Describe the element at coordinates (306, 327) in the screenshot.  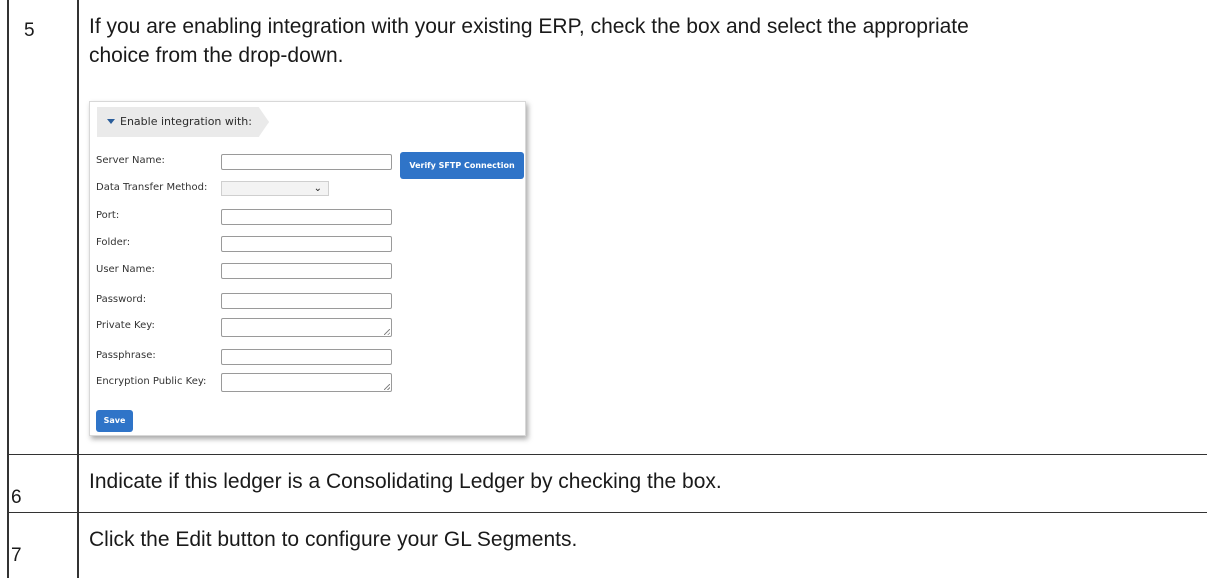
I see `private-key-textarea` at that location.